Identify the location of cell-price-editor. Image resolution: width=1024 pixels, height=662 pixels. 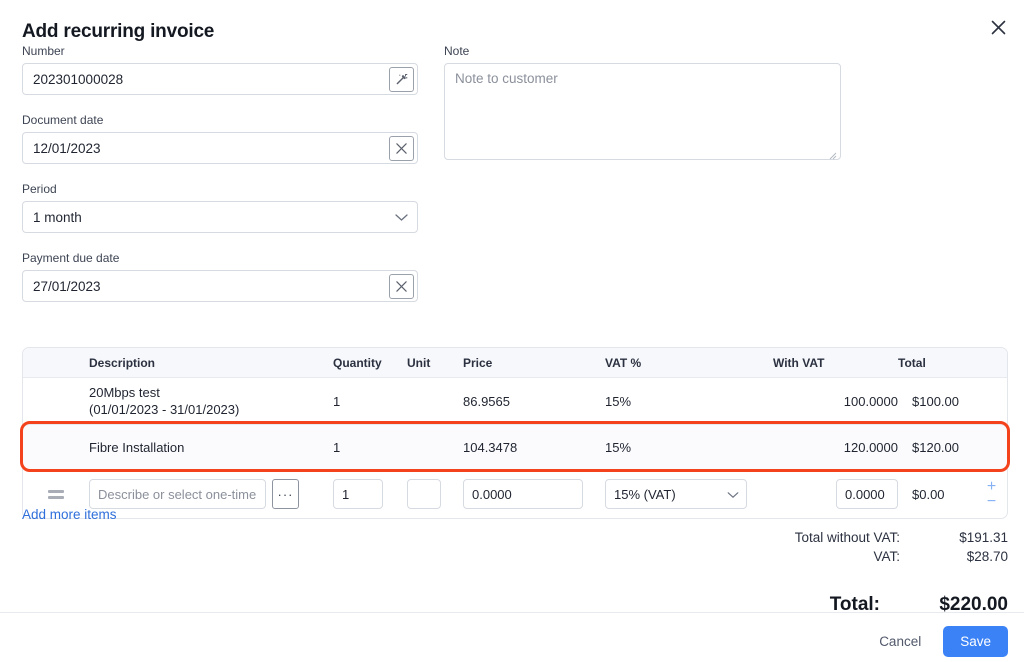
(534, 494).